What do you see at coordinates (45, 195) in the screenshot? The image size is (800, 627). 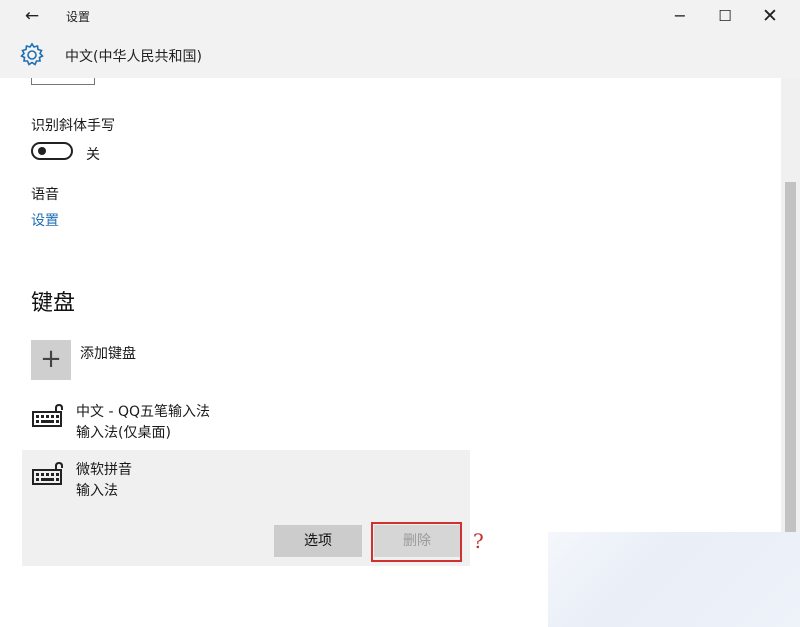 I see `speech-label: 语音` at bounding box center [45, 195].